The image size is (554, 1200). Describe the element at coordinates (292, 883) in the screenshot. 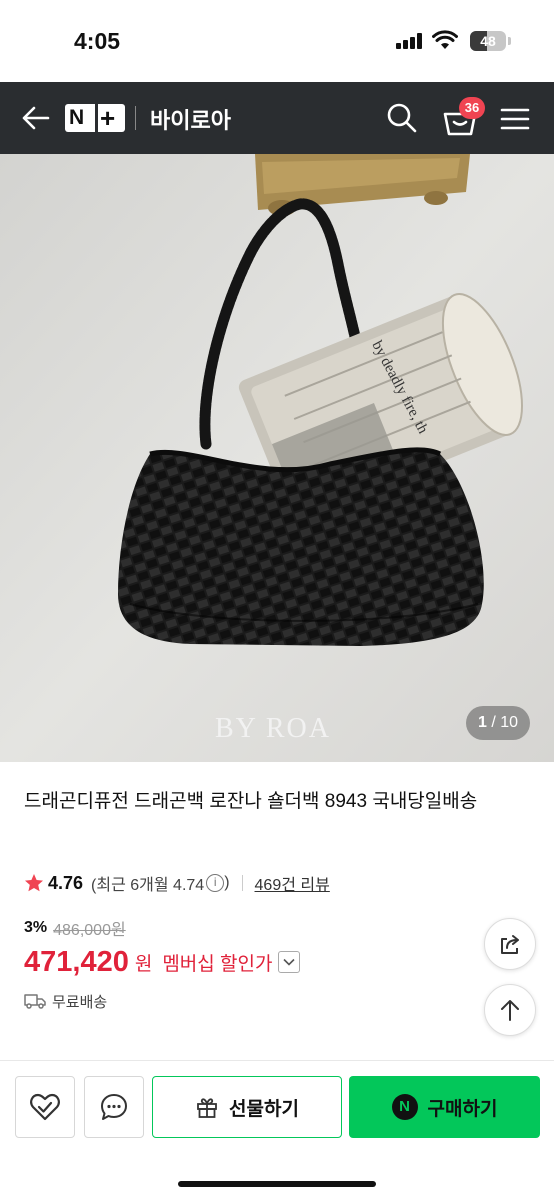

I see `review-count-link: 469건 리뷰` at that location.